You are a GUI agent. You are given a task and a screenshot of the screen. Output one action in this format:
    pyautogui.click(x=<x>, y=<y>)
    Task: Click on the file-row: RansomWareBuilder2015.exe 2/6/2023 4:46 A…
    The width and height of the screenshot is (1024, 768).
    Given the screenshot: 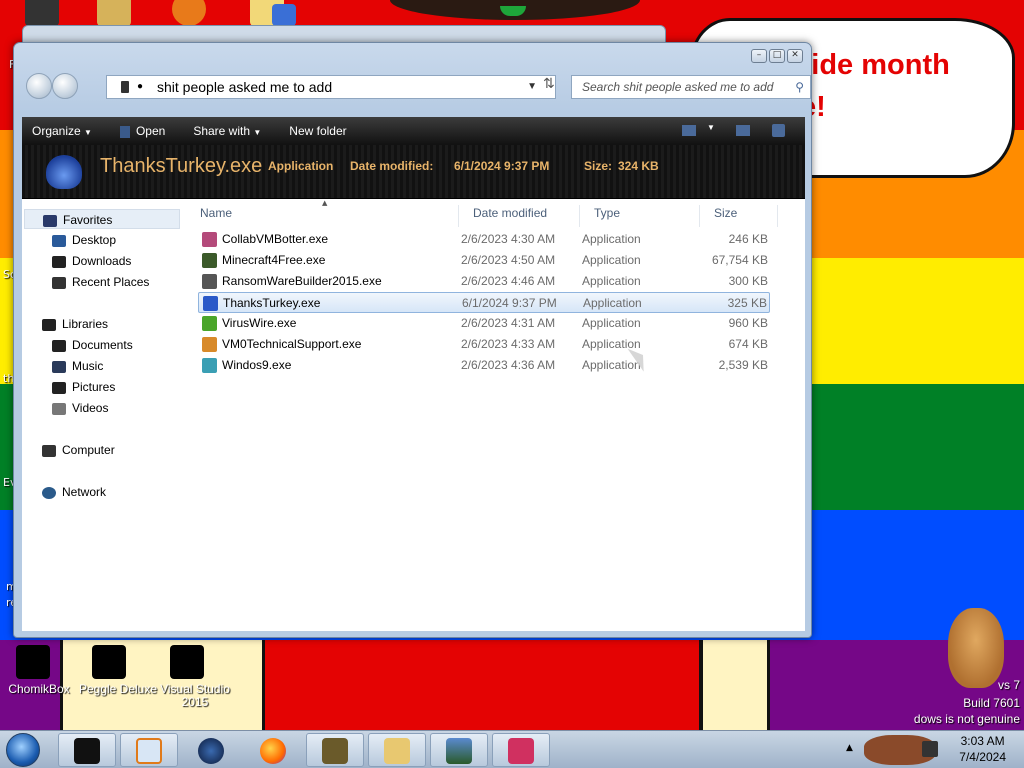 What is the action you would take?
    pyautogui.click(x=484, y=281)
    